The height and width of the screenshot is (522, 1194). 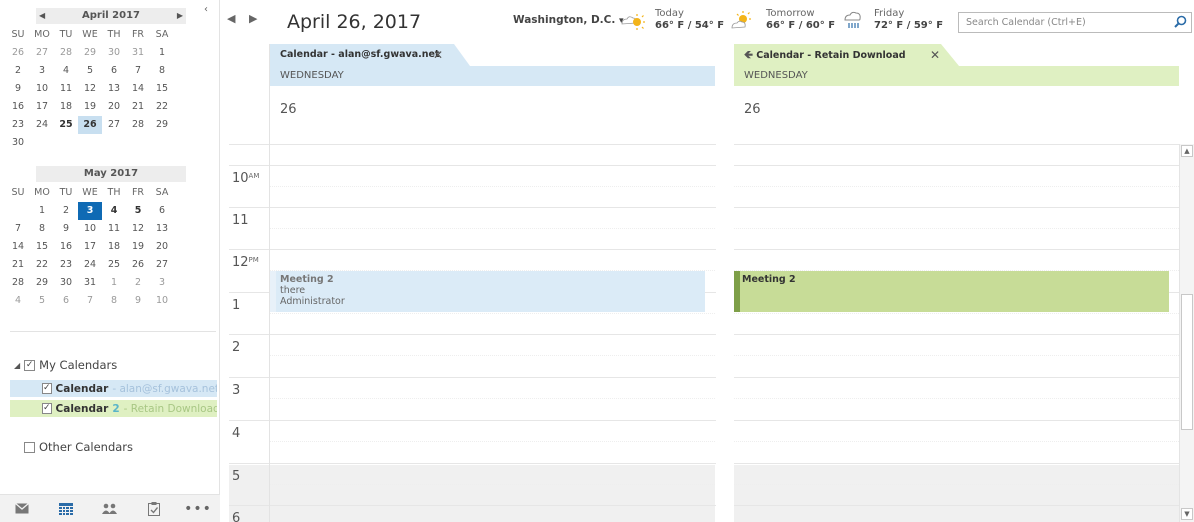 I want to click on calendar-tab-retain: 🡸 Calendar - Retain Download ✕, so click(x=956, y=55).